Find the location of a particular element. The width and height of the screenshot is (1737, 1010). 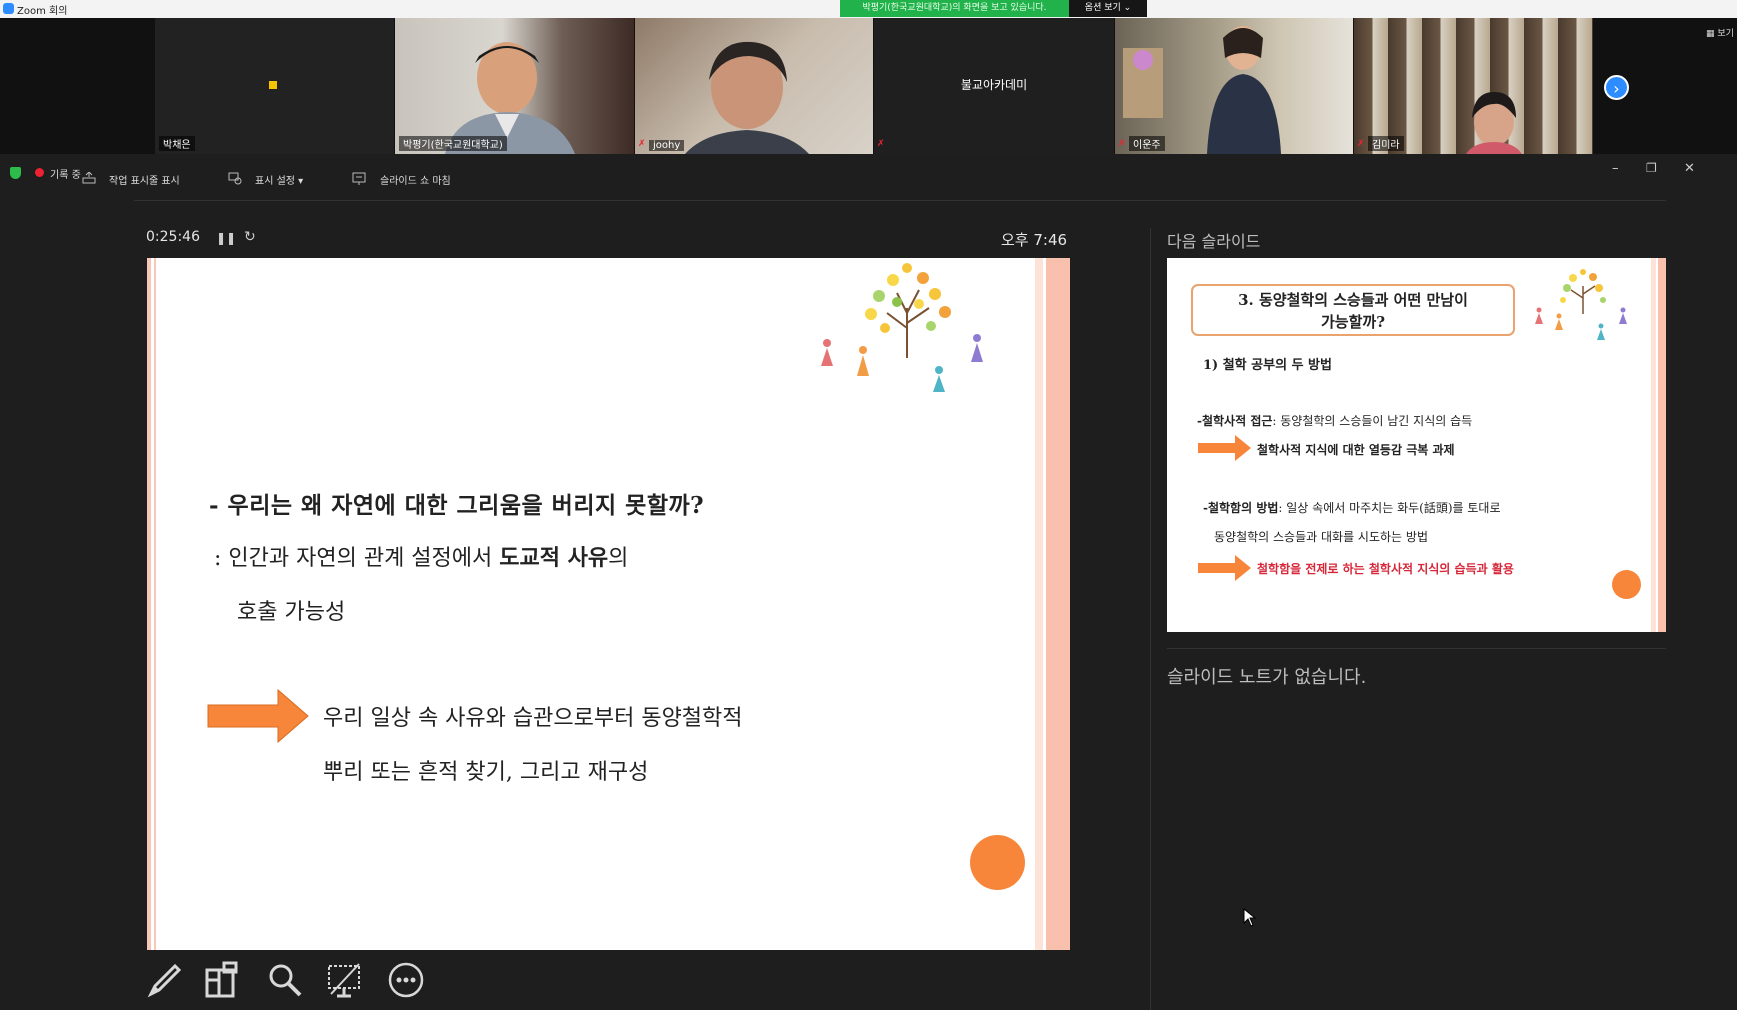

slide-answer-line: : 인간과 자연의 관계 설정에서 도교적 사유의 is located at coordinates (421, 556).